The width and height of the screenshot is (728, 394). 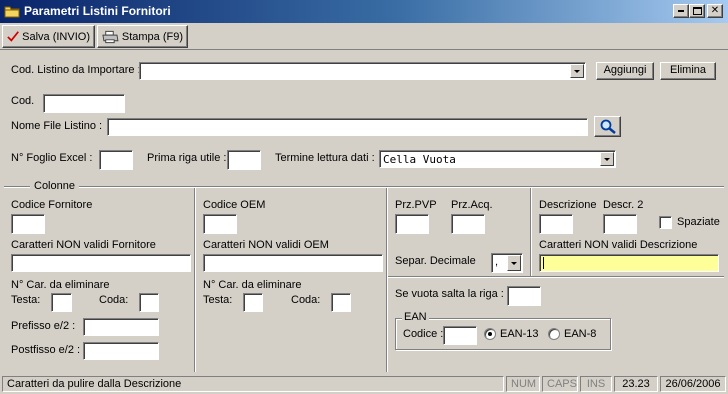 What do you see at coordinates (693, 384) in the screenshot?
I see `status-date: 26/06/2006` at bounding box center [693, 384].